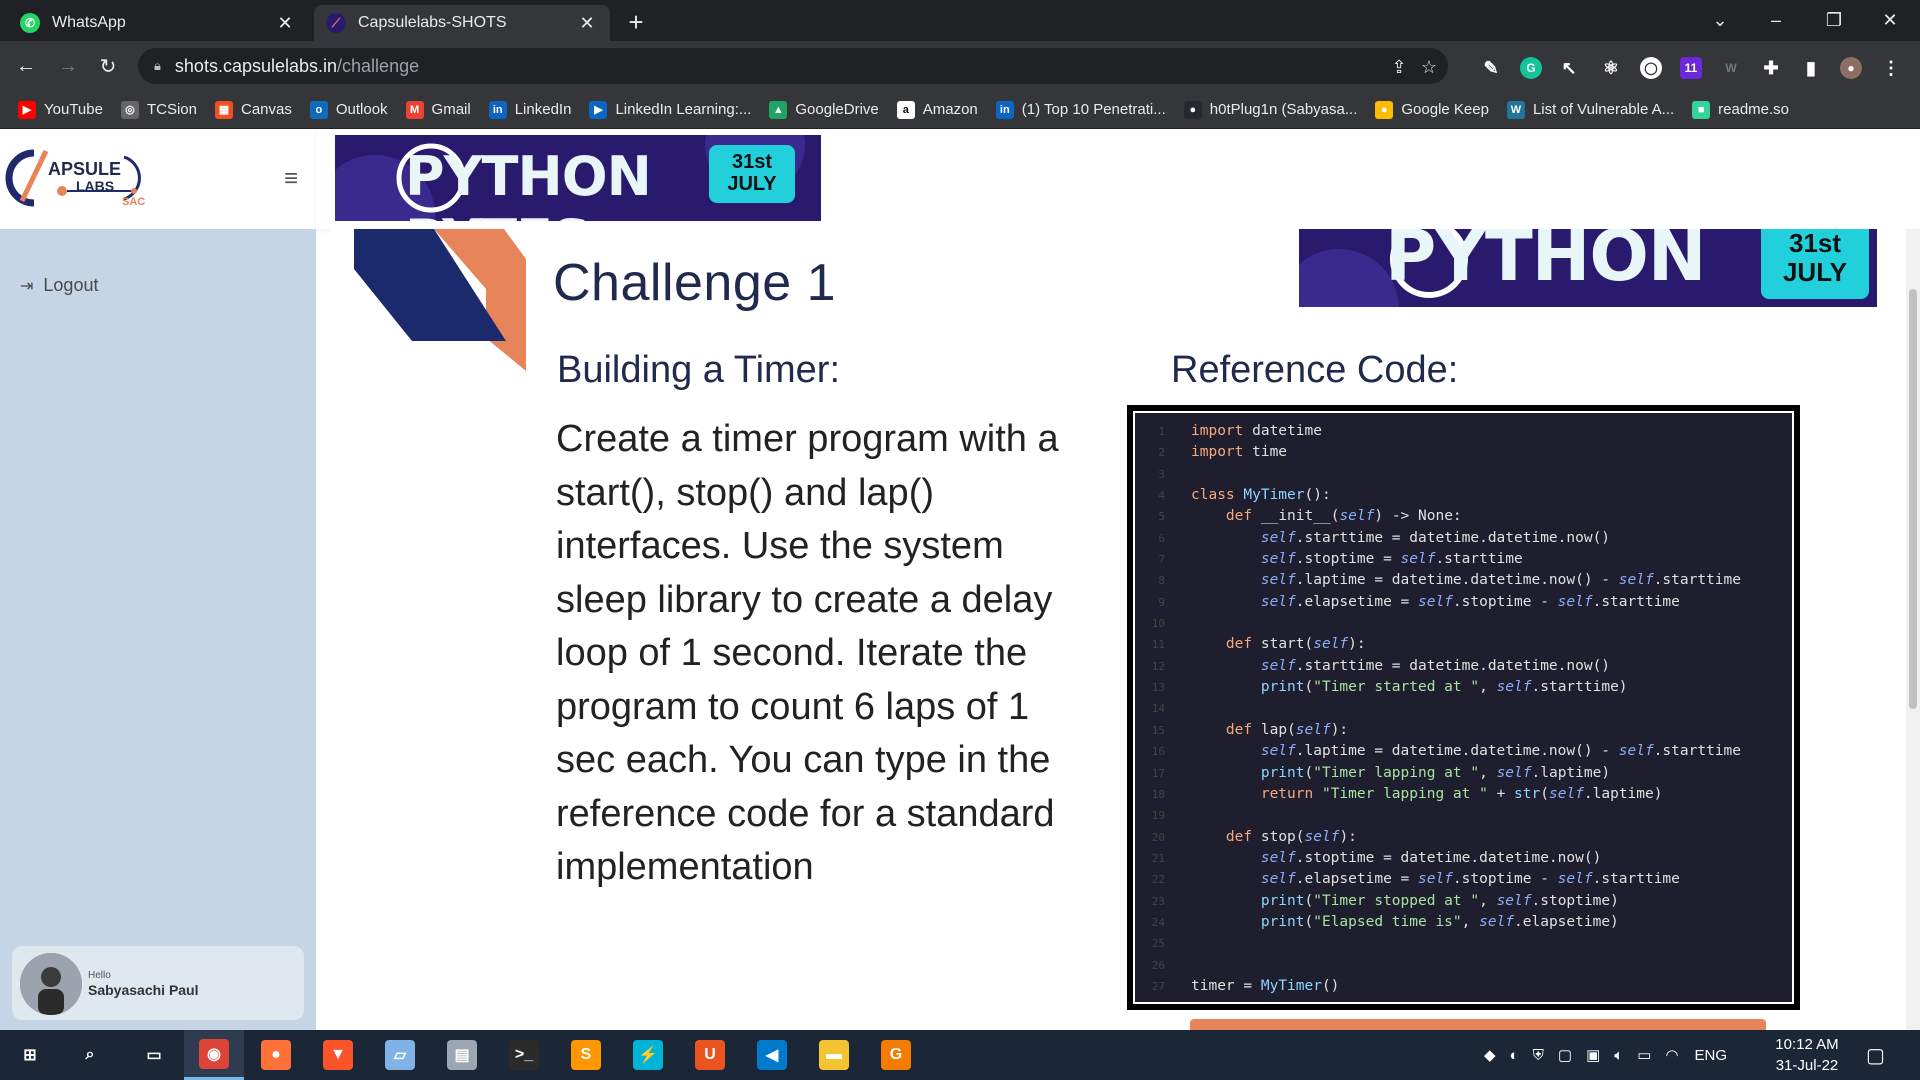 Image resolution: width=1920 pixels, height=1080 pixels. Describe the element at coordinates (400, 1055) in the screenshot. I see `notes-app: ▱` at that location.